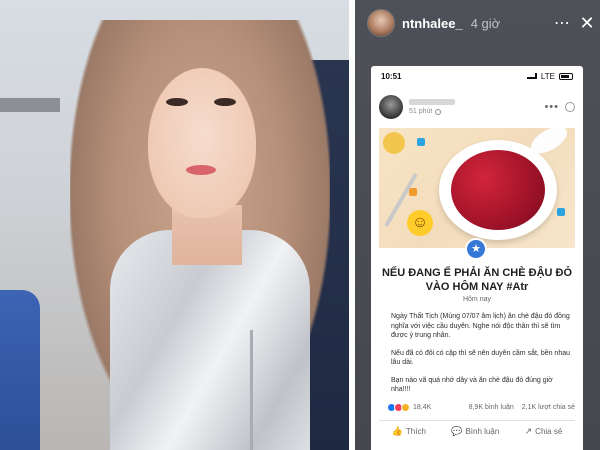  I want to click on laughing-emoji-icon: ☺, so click(420, 223).